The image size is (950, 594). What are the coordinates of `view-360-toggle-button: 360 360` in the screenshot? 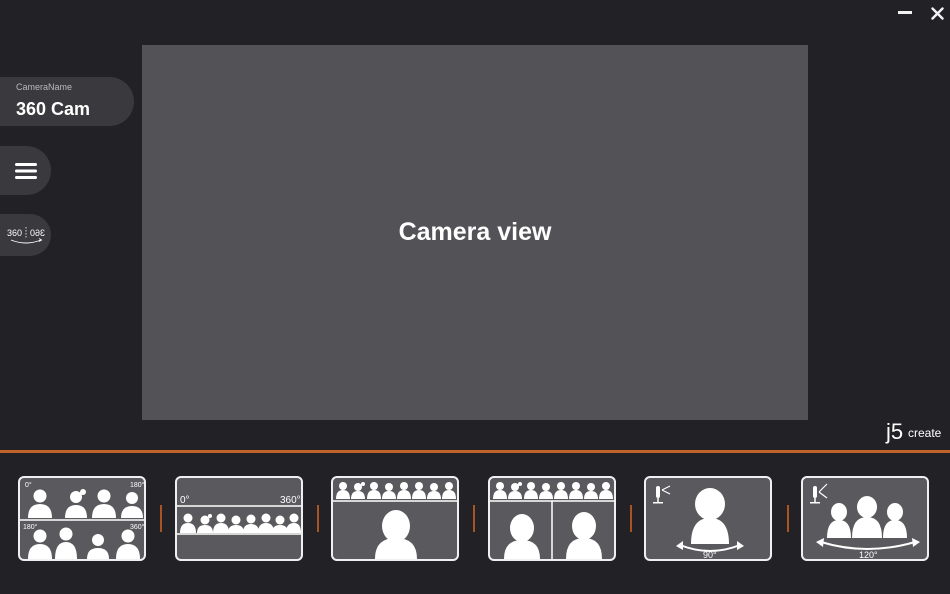 It's located at (25, 235).